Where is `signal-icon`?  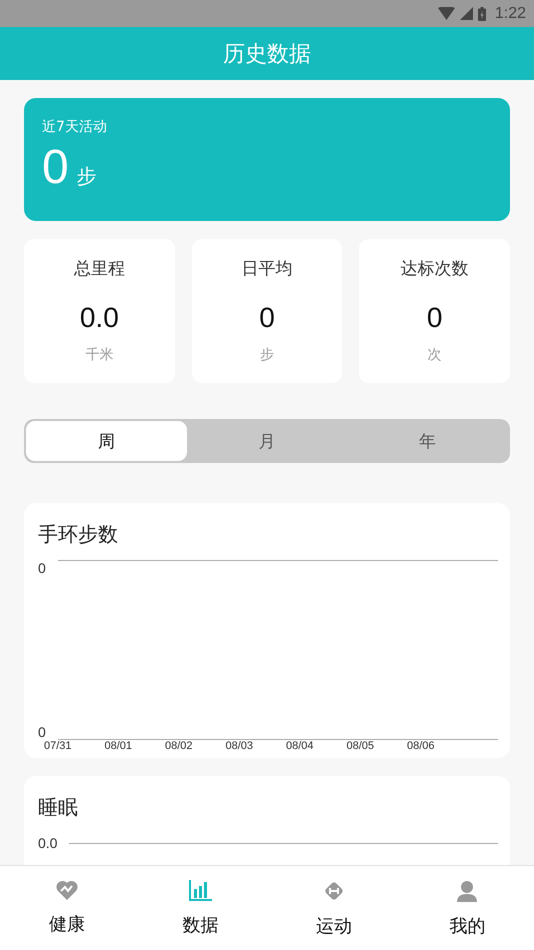
signal-icon is located at coordinates (466, 13).